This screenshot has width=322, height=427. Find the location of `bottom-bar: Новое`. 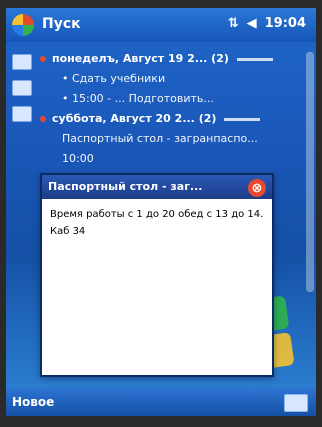

bottom-bar: Новое is located at coordinates (161, 402).